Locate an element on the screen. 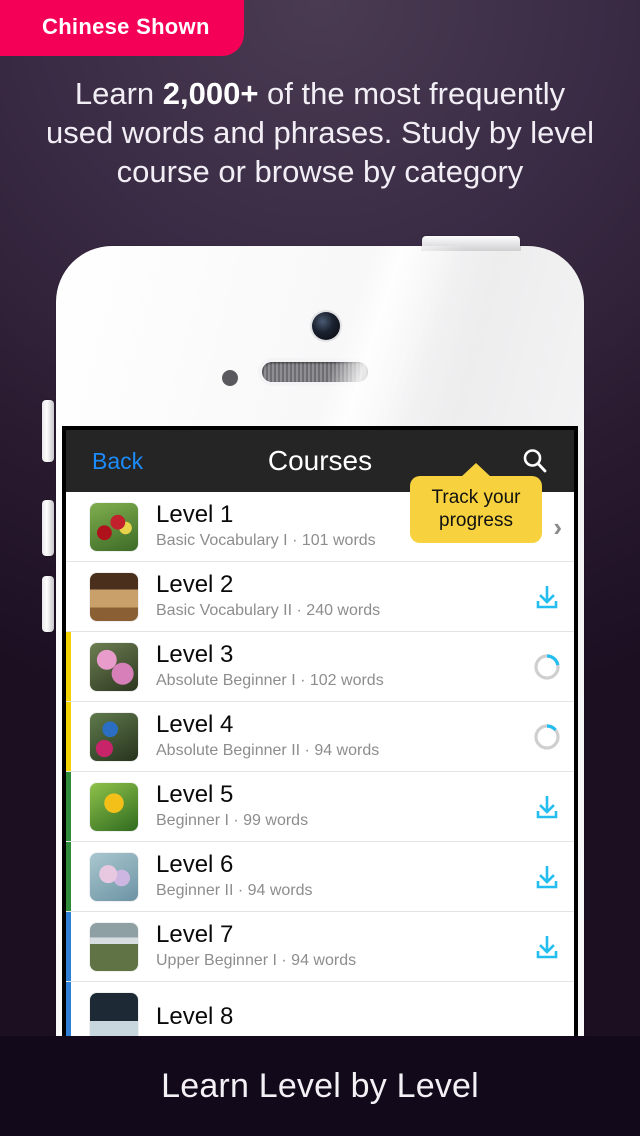 Image resolution: width=640 pixels, height=1136 pixels. headline-emphasis: 2,000+ is located at coordinates (210, 93).